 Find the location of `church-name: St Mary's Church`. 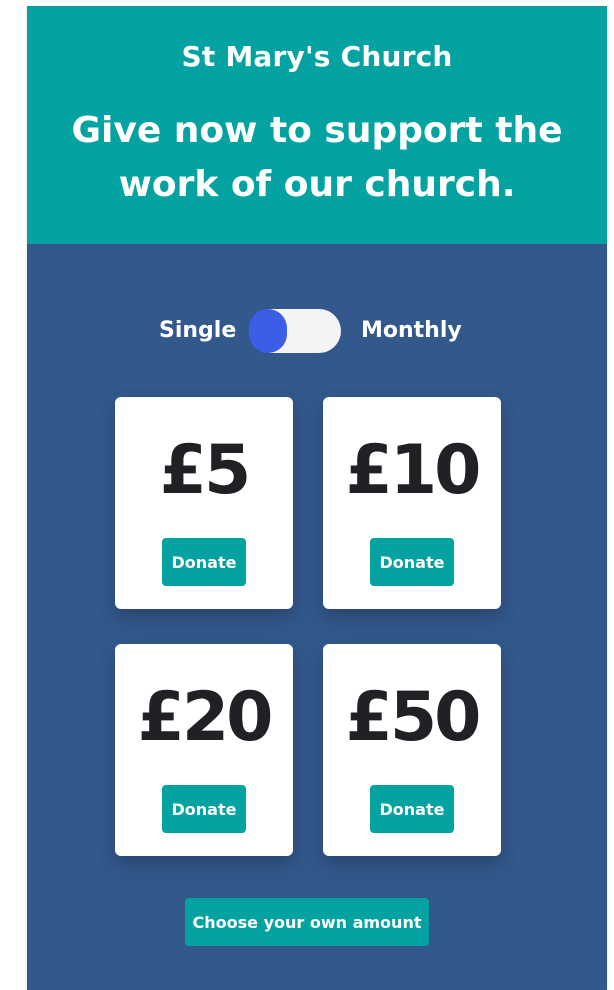

church-name: St Mary's Church is located at coordinates (317, 56).